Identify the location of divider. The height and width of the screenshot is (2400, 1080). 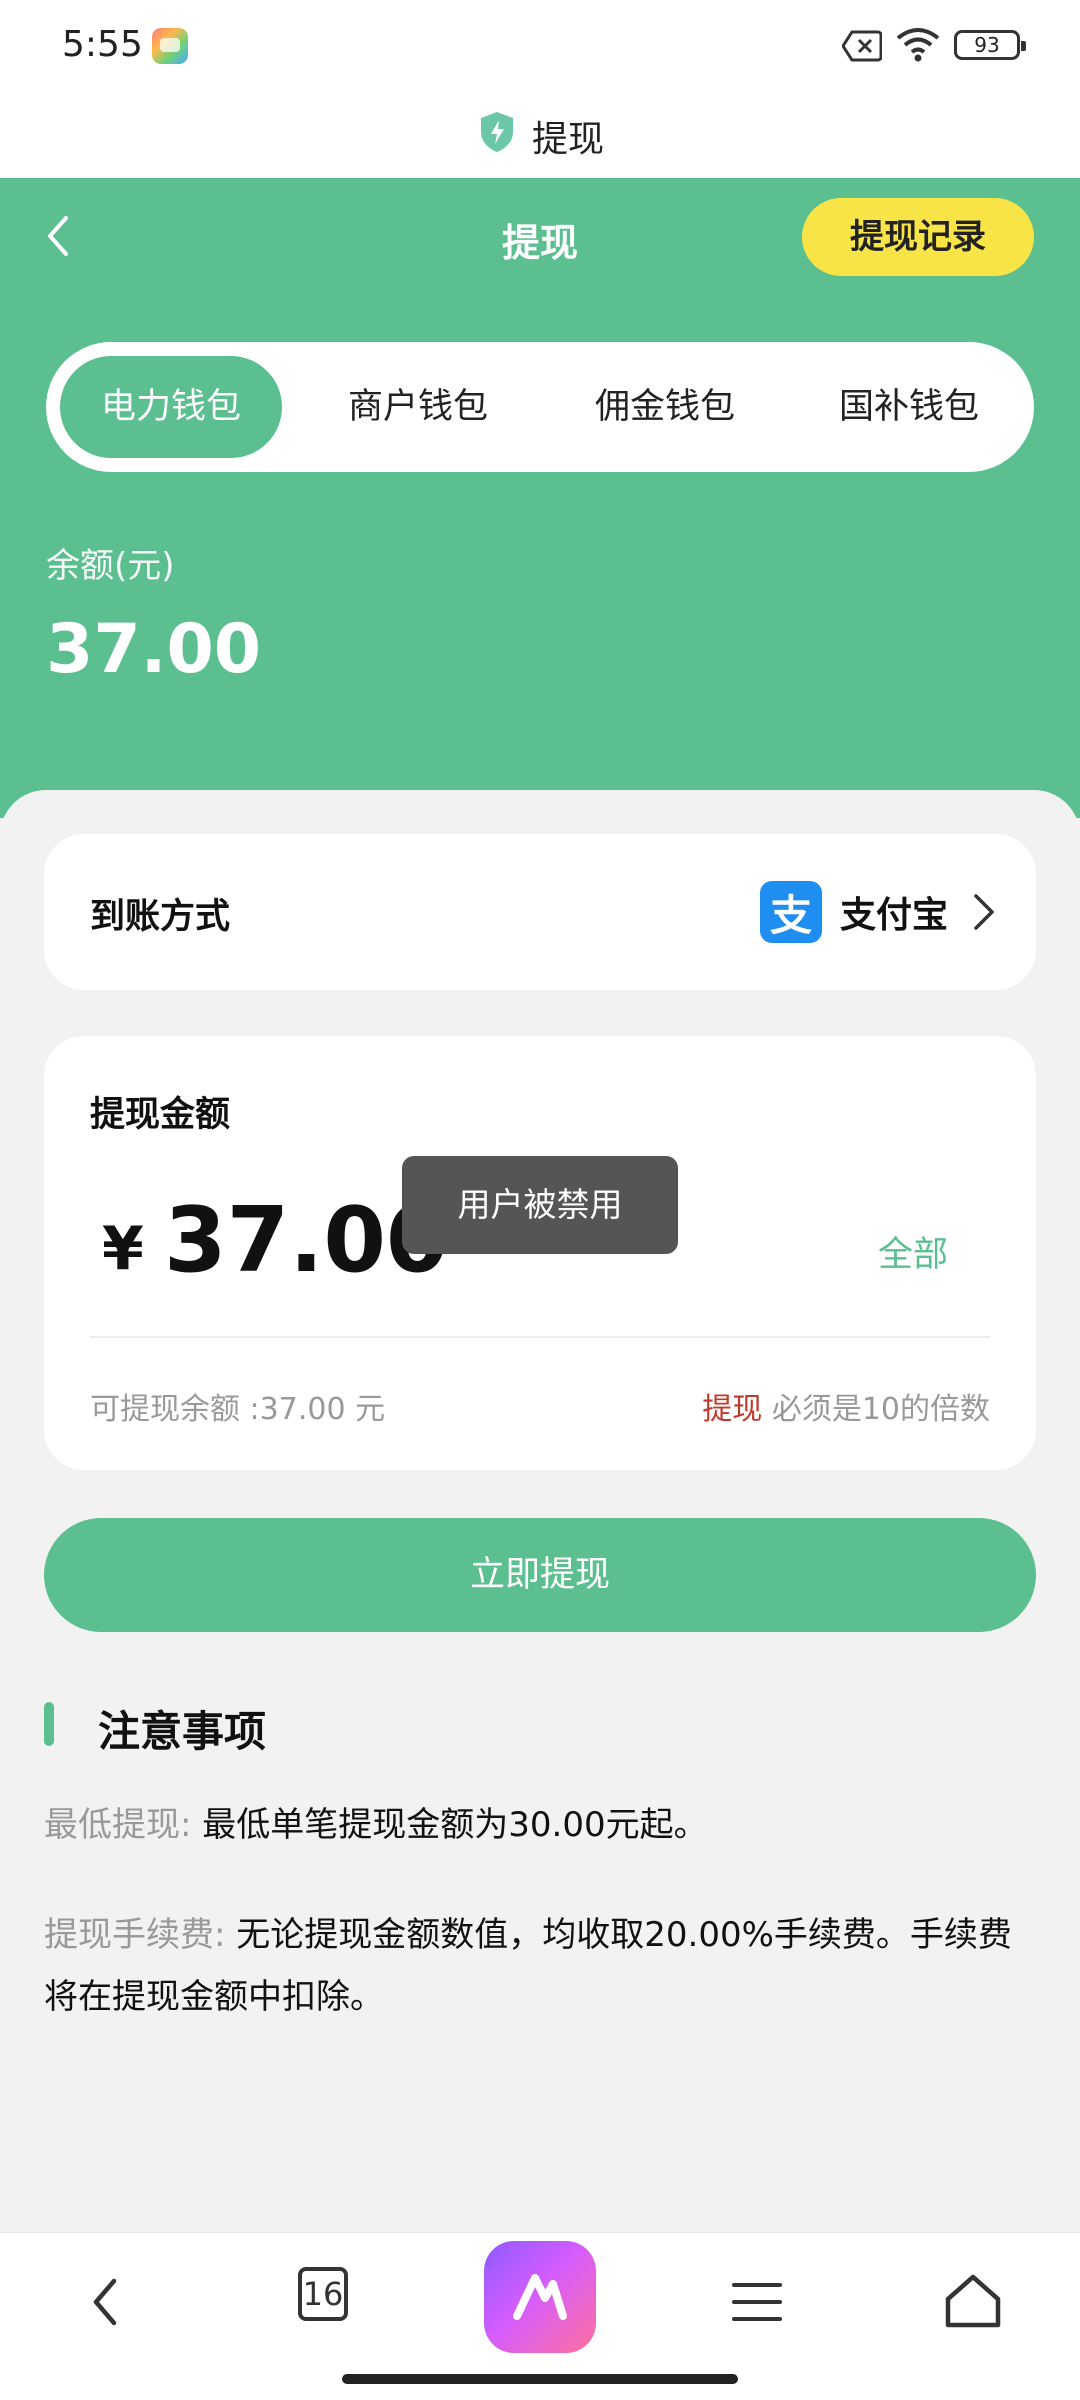
(540, 1337).